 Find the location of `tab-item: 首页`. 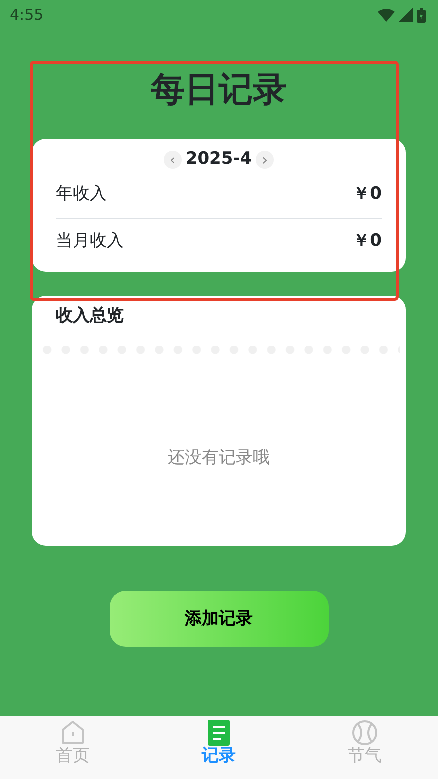

tab-item: 首页 is located at coordinates (73, 747).